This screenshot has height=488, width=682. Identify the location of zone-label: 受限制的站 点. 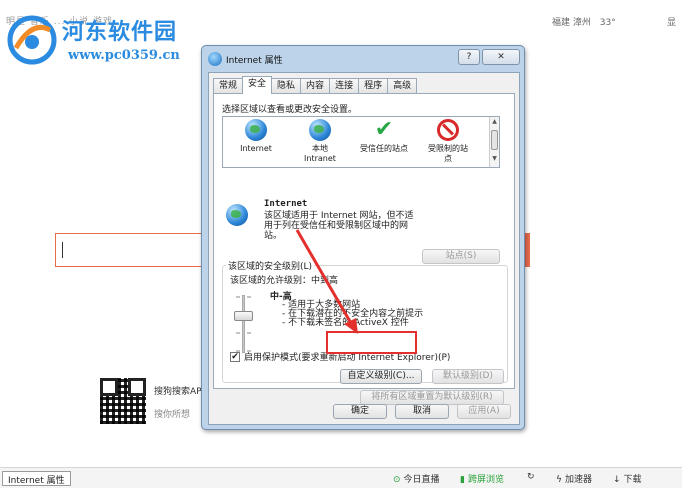
(448, 153).